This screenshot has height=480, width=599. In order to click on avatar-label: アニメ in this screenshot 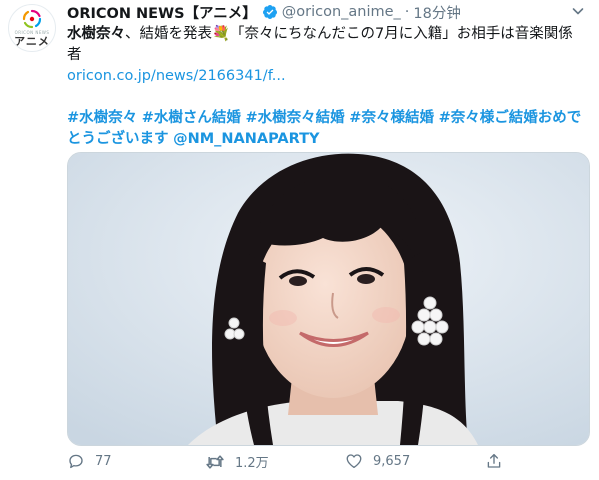, I will do `click(32, 41)`.